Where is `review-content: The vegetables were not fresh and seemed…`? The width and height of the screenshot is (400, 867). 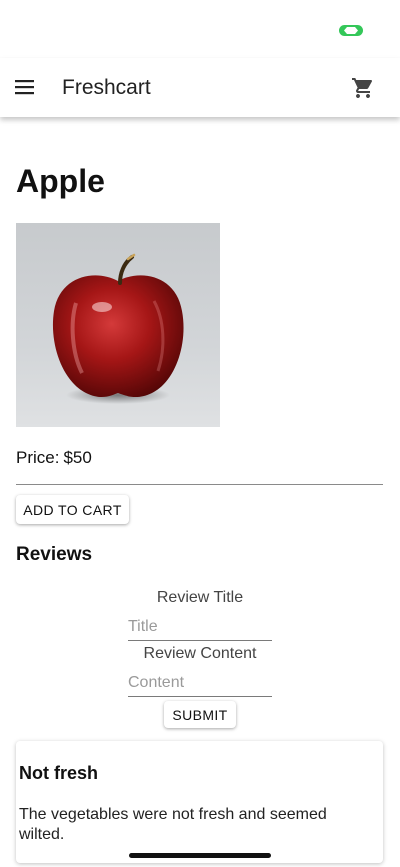
review-content: The vegetables were not fresh and seemed… is located at coordinates (173, 824).